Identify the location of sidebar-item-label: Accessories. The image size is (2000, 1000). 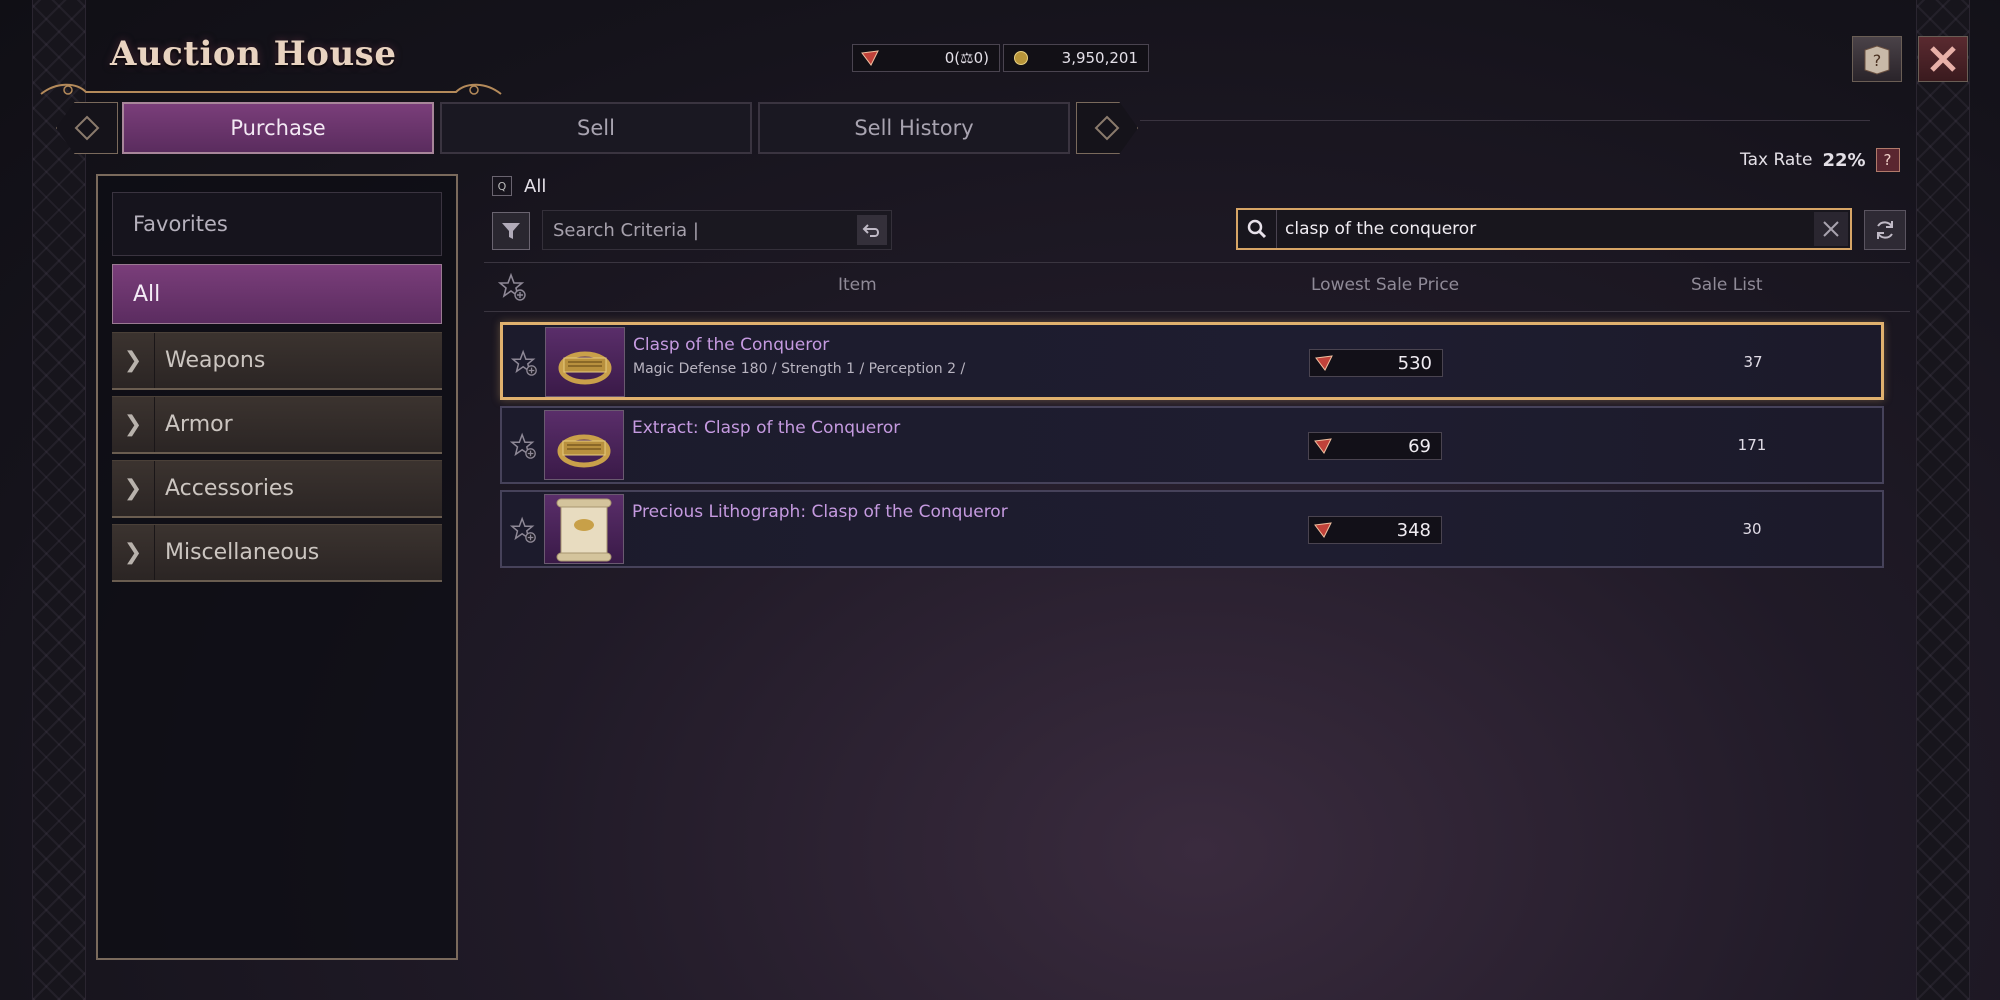
(229, 488).